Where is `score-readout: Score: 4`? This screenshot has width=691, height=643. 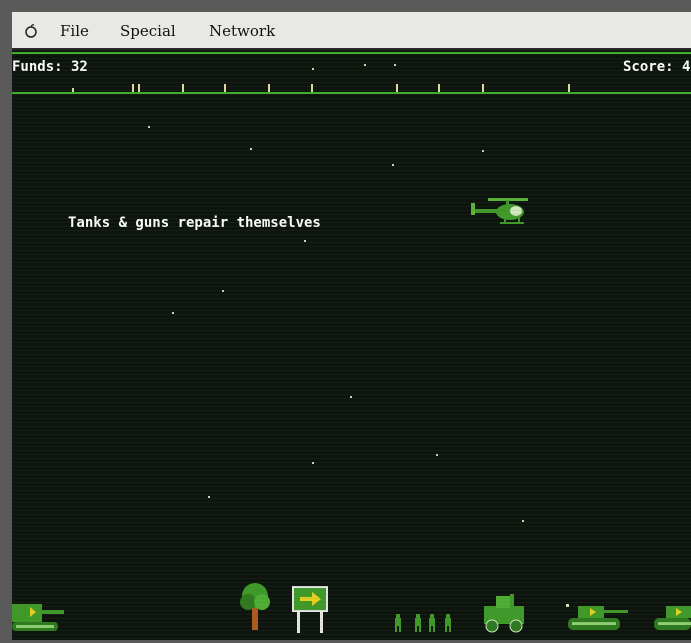
score-readout: Score: 4 is located at coordinates (657, 67).